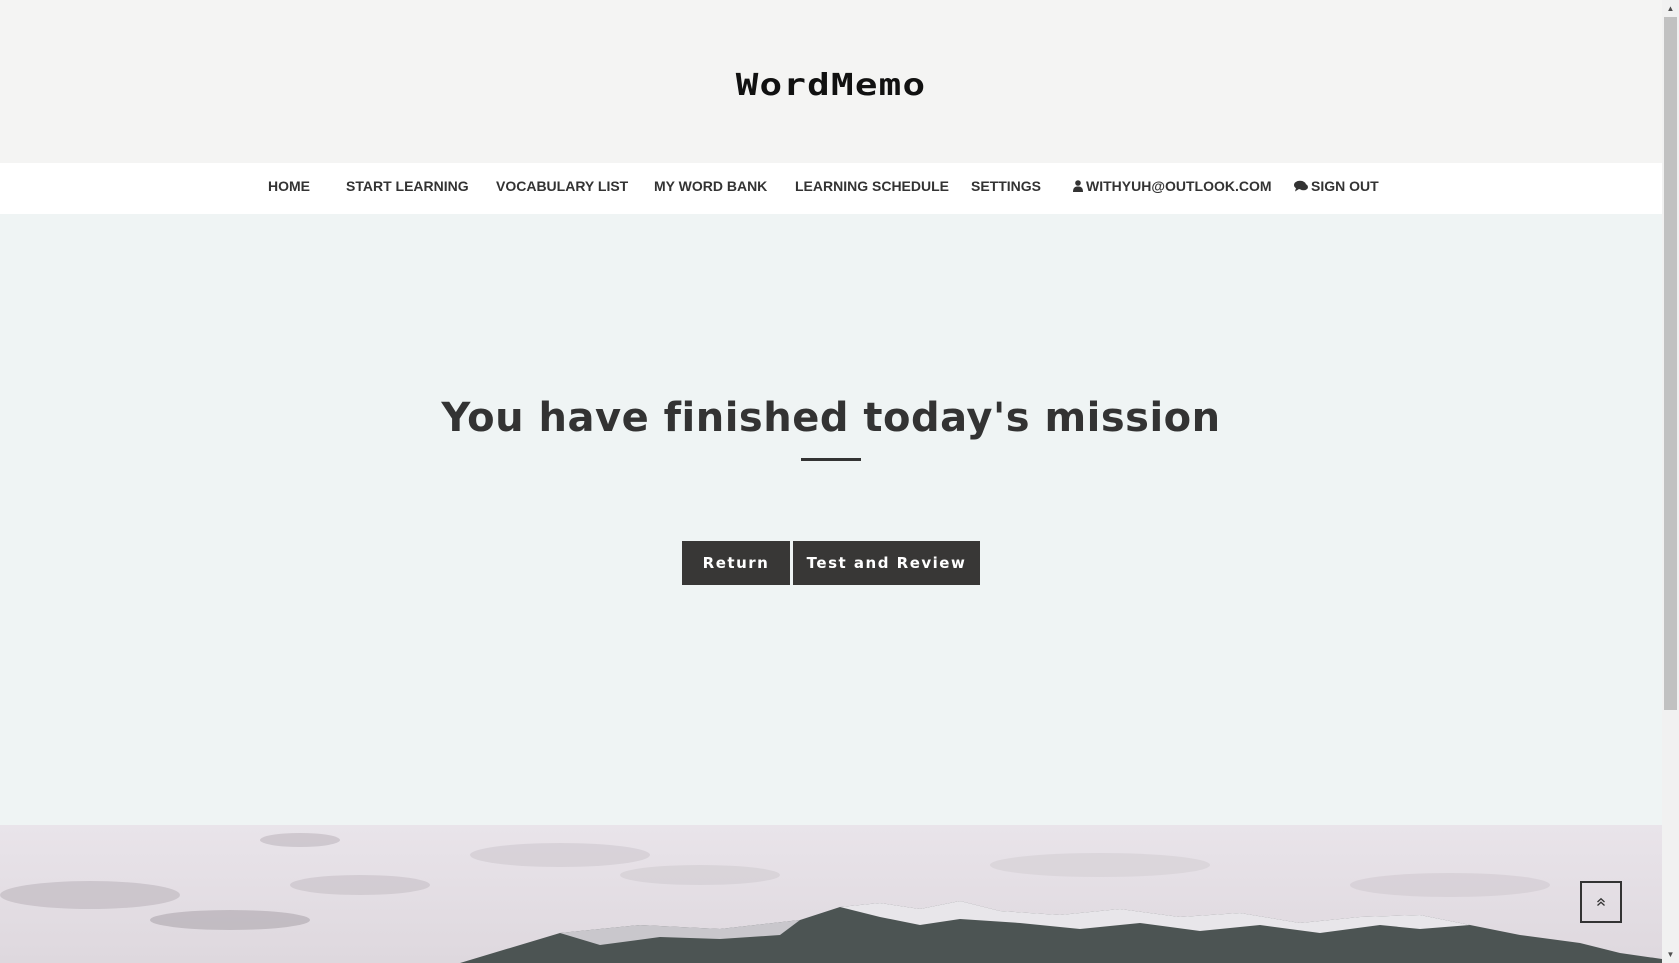 This screenshot has height=963, width=1679. I want to click on user-icon, so click(1078, 186).